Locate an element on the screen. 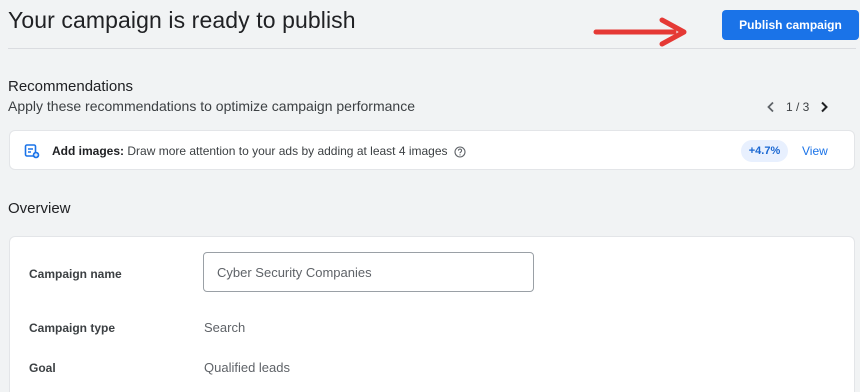  page-title: Your campaign is ready to publish is located at coordinates (182, 20).